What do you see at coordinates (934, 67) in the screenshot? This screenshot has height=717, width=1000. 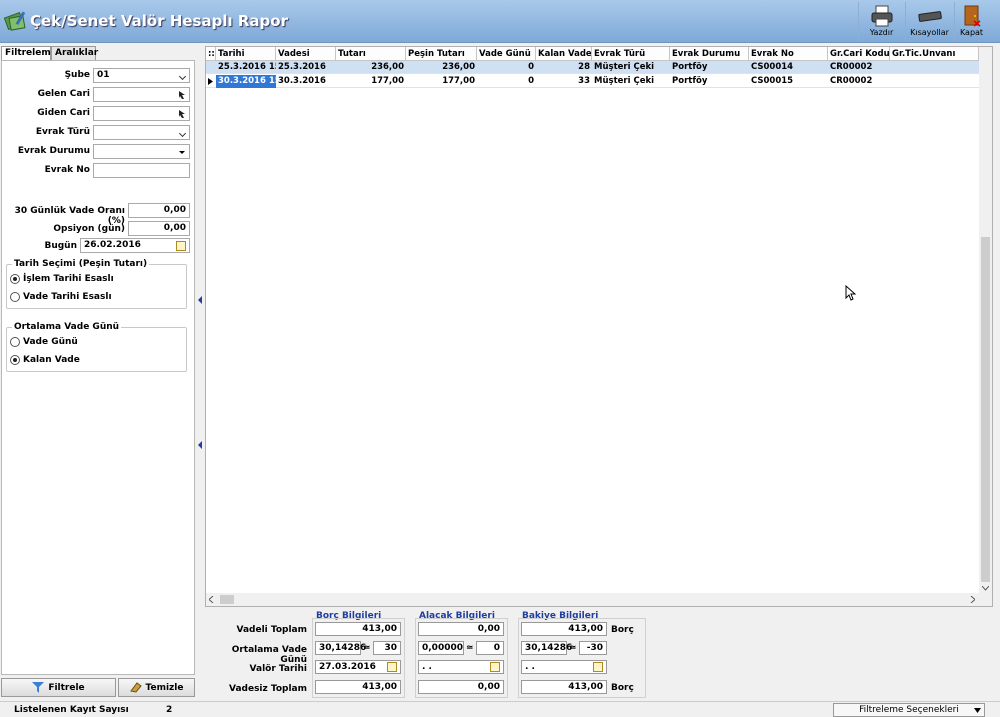 I see `cell-gr-tic-unvani` at bounding box center [934, 67].